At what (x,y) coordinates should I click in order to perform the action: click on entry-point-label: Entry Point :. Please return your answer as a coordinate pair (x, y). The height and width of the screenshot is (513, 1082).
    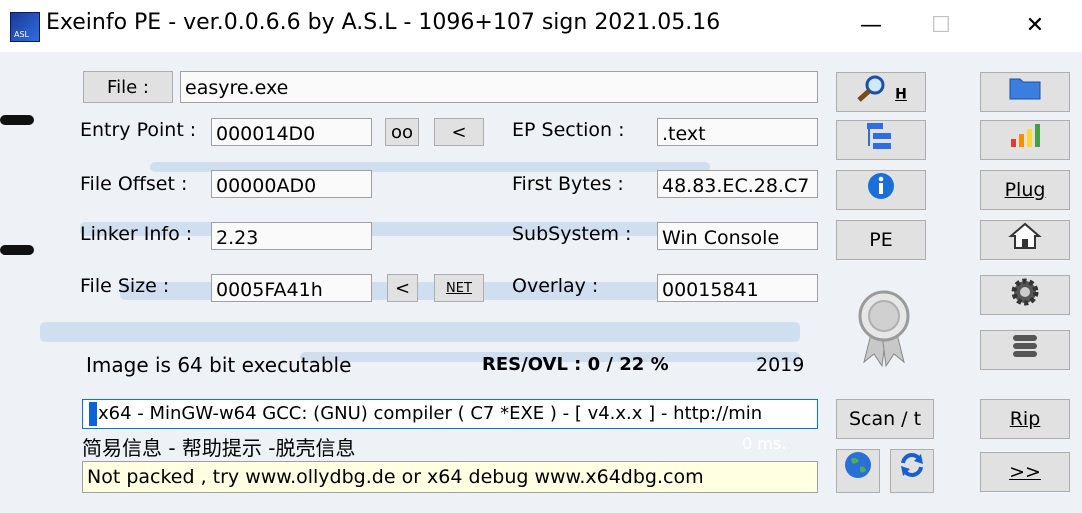
    Looking at the image, I should click on (138, 130).